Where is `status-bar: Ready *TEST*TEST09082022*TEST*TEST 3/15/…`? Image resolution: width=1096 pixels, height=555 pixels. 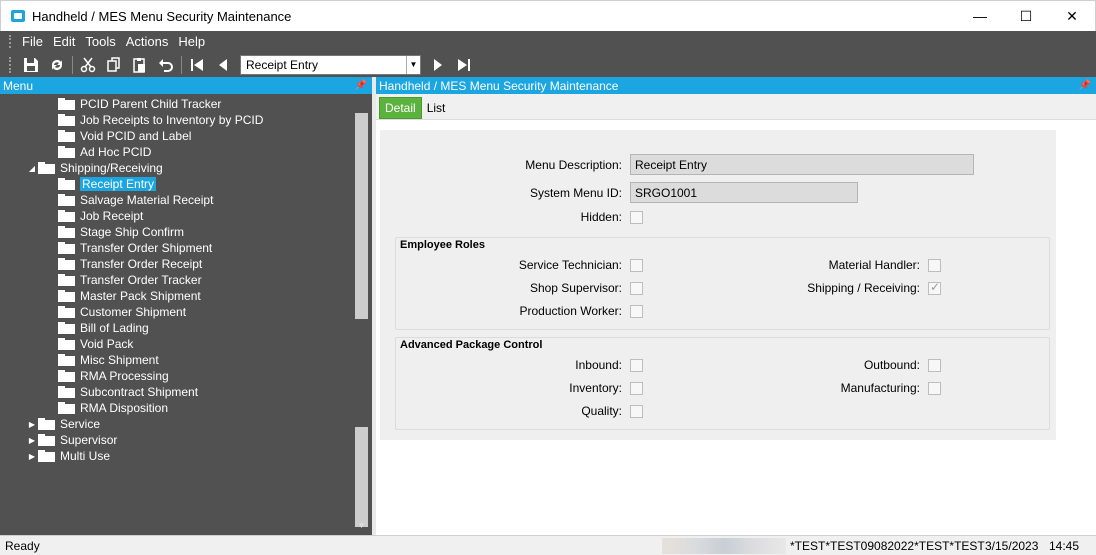
status-bar: Ready *TEST*TEST09082022*TEST*TEST 3/15/… is located at coordinates (548, 545).